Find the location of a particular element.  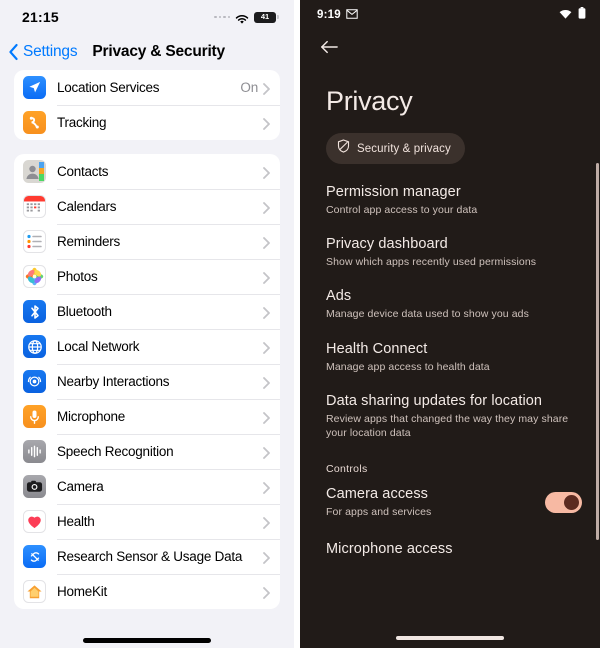

list-item-photos: Photos is located at coordinates (147, 276).